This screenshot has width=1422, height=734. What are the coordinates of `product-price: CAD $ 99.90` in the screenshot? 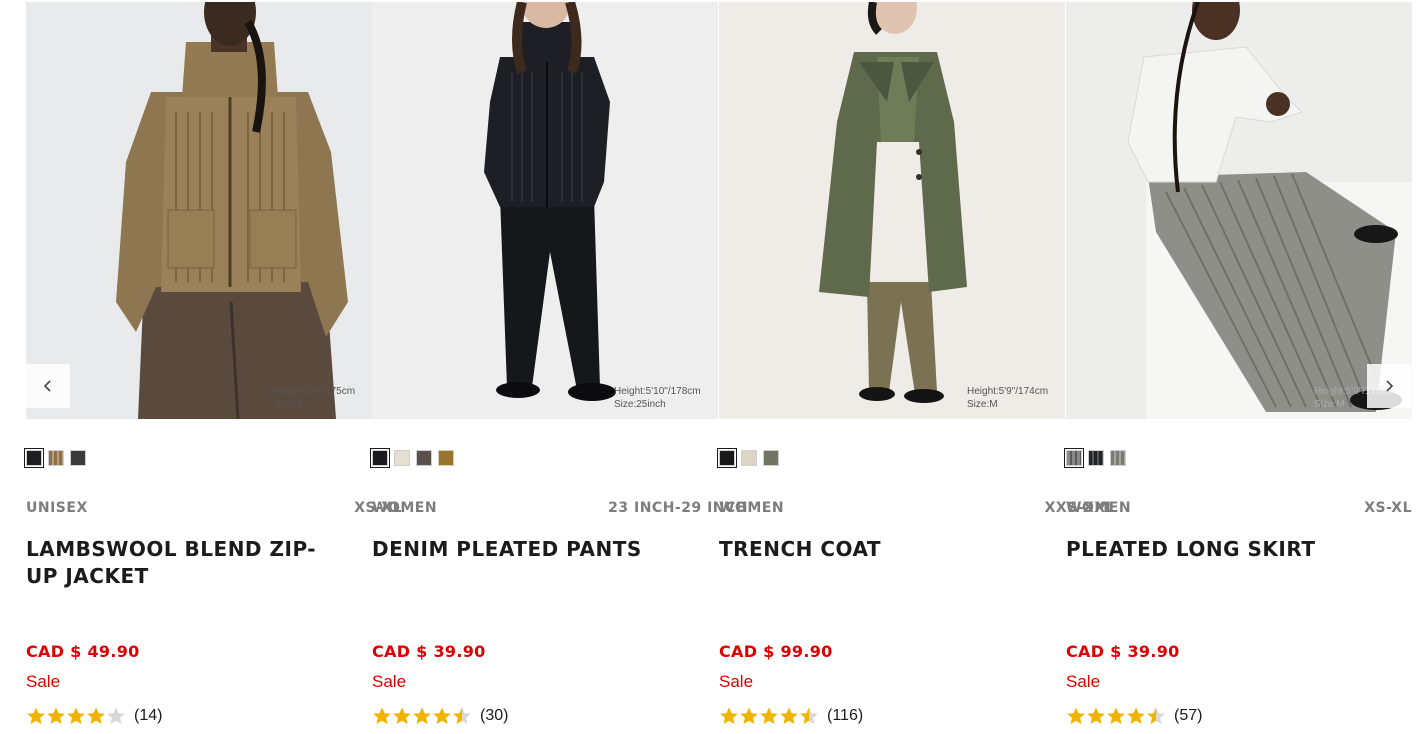 It's located at (776, 651).